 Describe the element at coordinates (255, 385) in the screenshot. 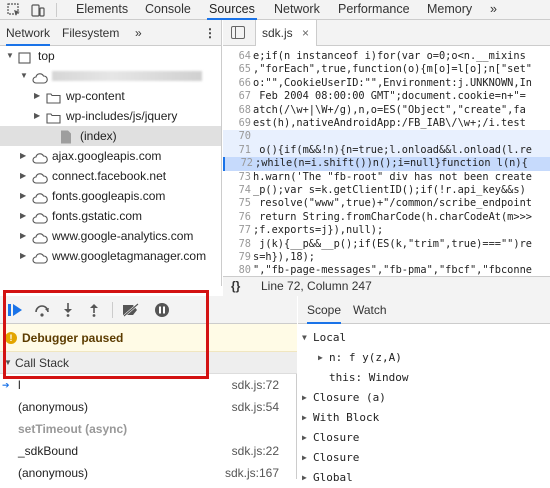

I see `frame-location: sdk.js:72` at that location.